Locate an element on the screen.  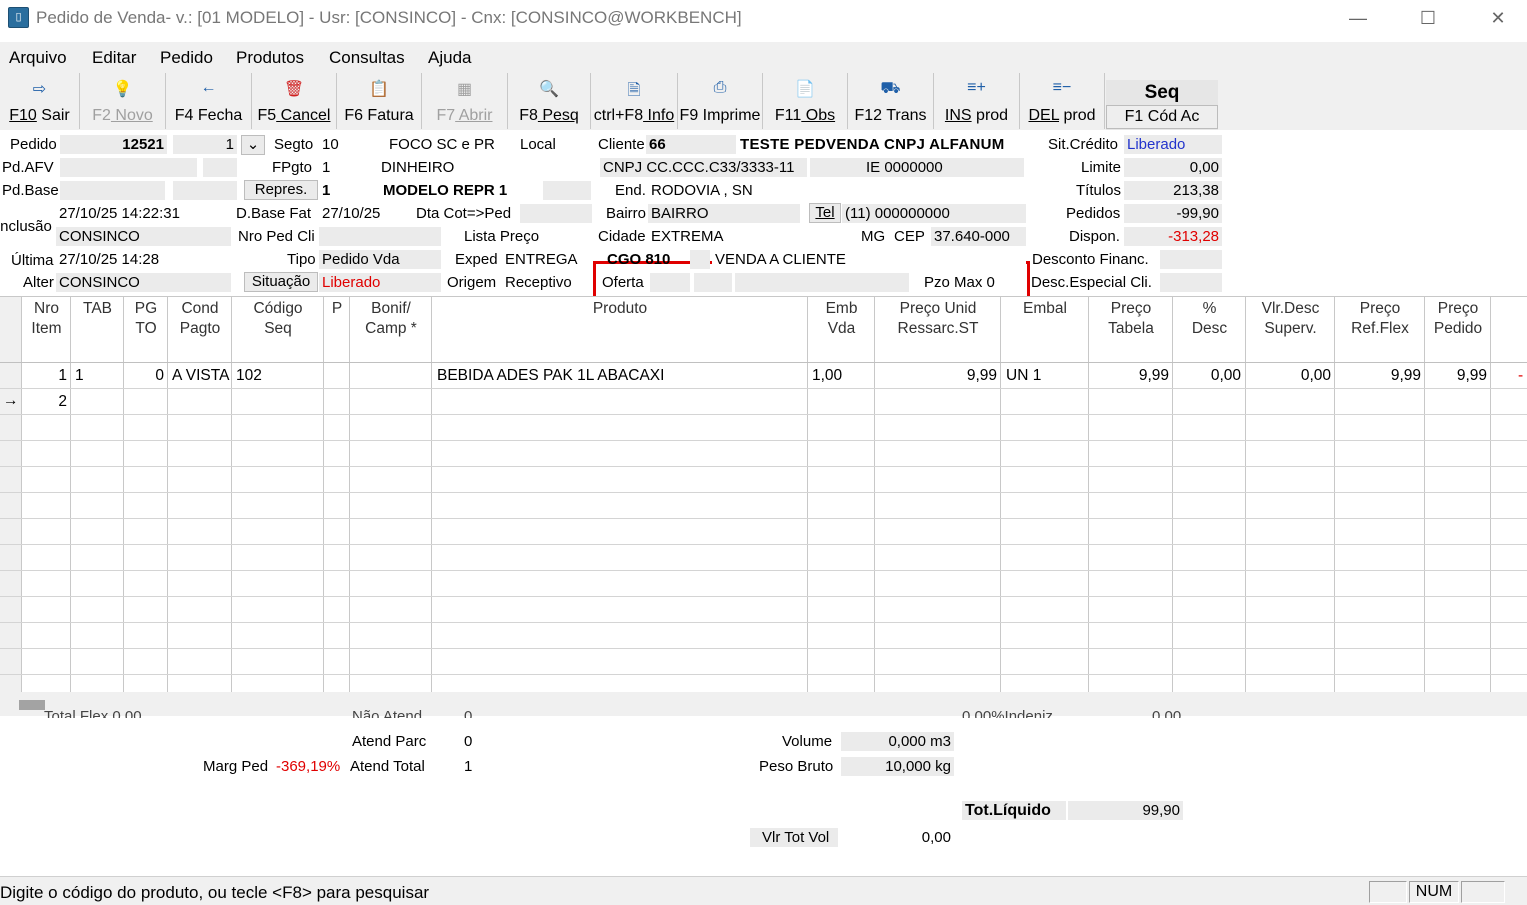
pdbase-extra-field is located at coordinates (205, 190).